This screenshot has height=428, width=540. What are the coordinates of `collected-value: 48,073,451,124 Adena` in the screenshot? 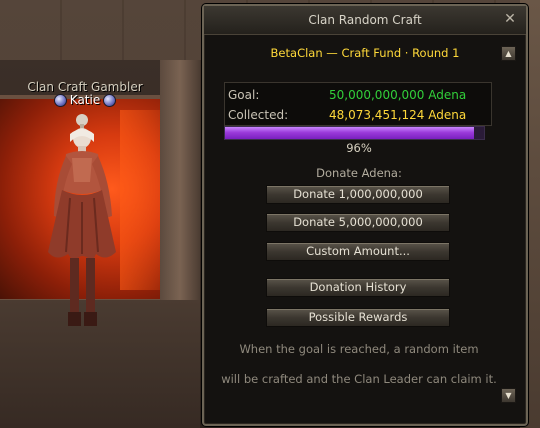 It's located at (398, 115).